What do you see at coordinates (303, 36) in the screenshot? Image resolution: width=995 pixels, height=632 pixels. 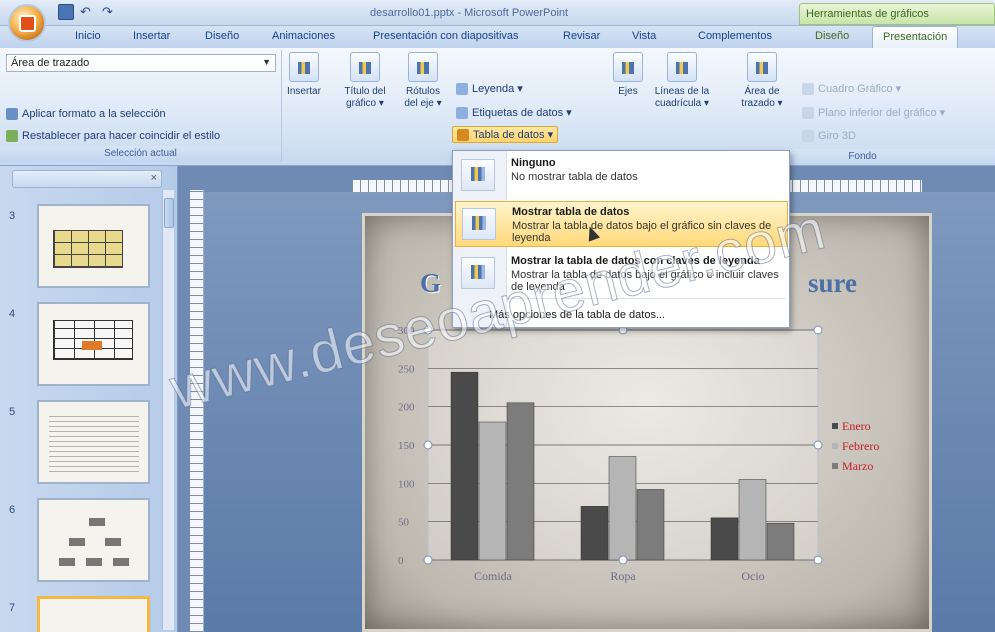 I see `tab-animaciones: Animaciones` at bounding box center [303, 36].